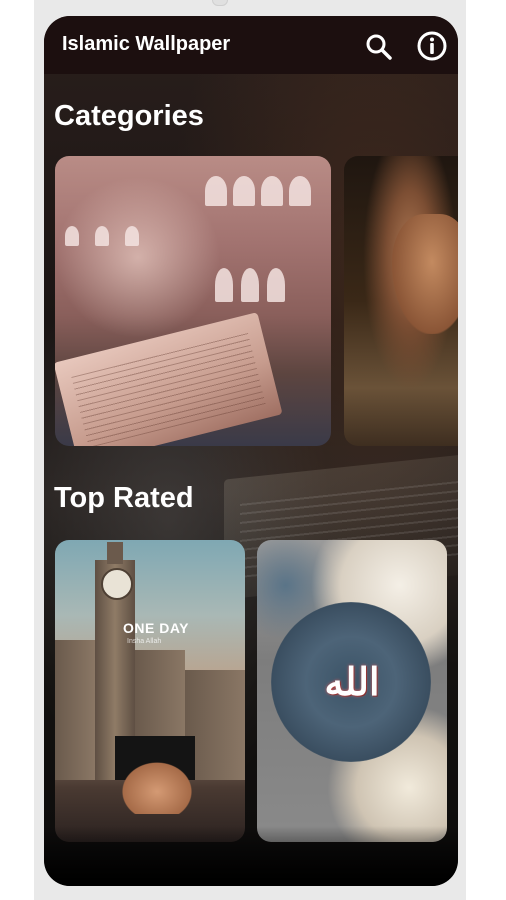  Describe the element at coordinates (129, 116) in the screenshot. I see `categories-heading: Categories` at that location.